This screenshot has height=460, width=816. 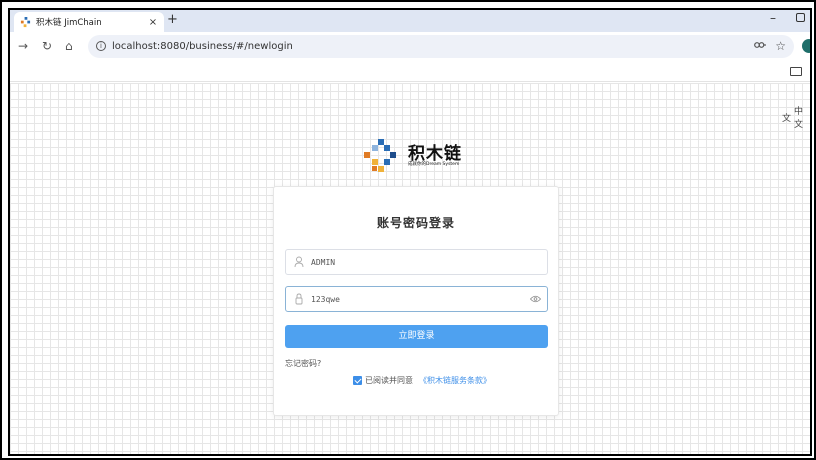 I want to click on translate-icon: 文, so click(x=787, y=118).